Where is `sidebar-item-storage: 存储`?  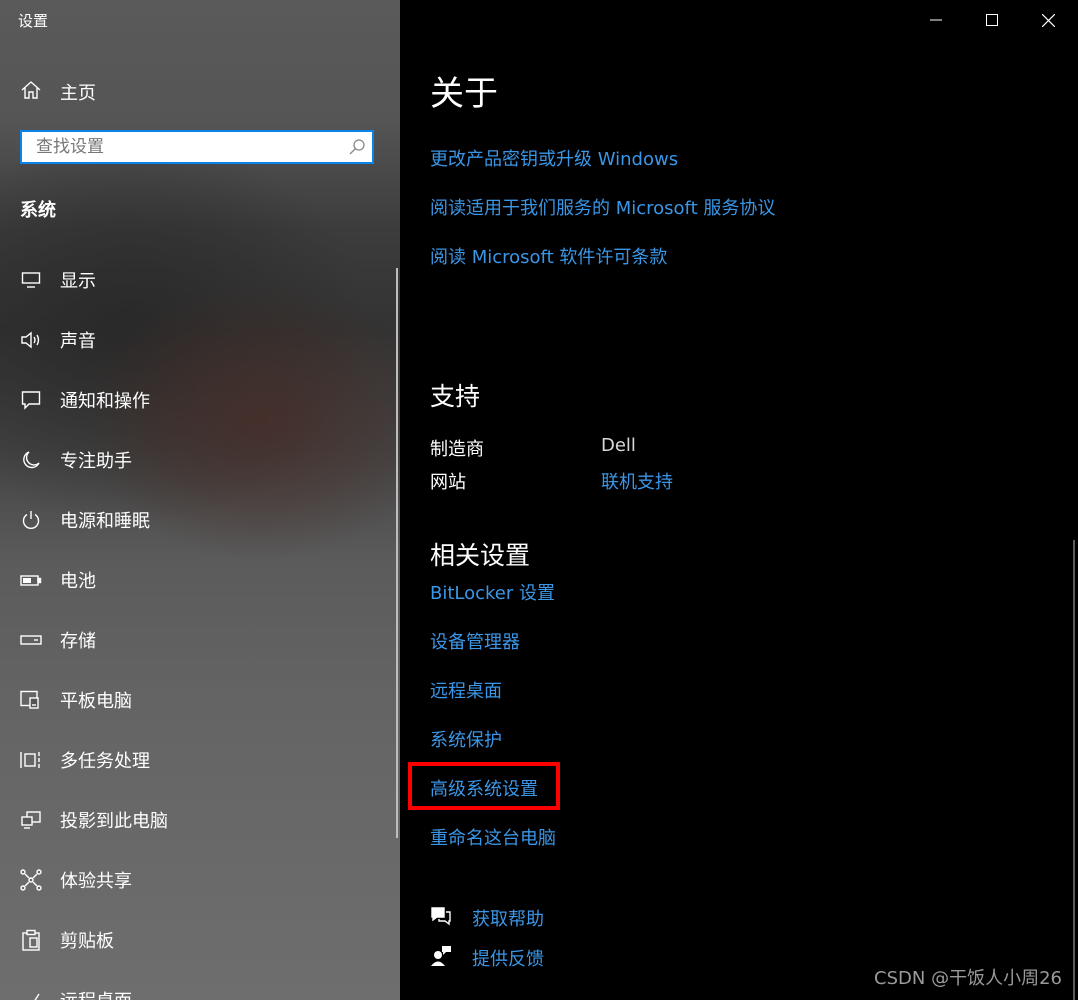 sidebar-item-storage: 存储 is located at coordinates (200, 640).